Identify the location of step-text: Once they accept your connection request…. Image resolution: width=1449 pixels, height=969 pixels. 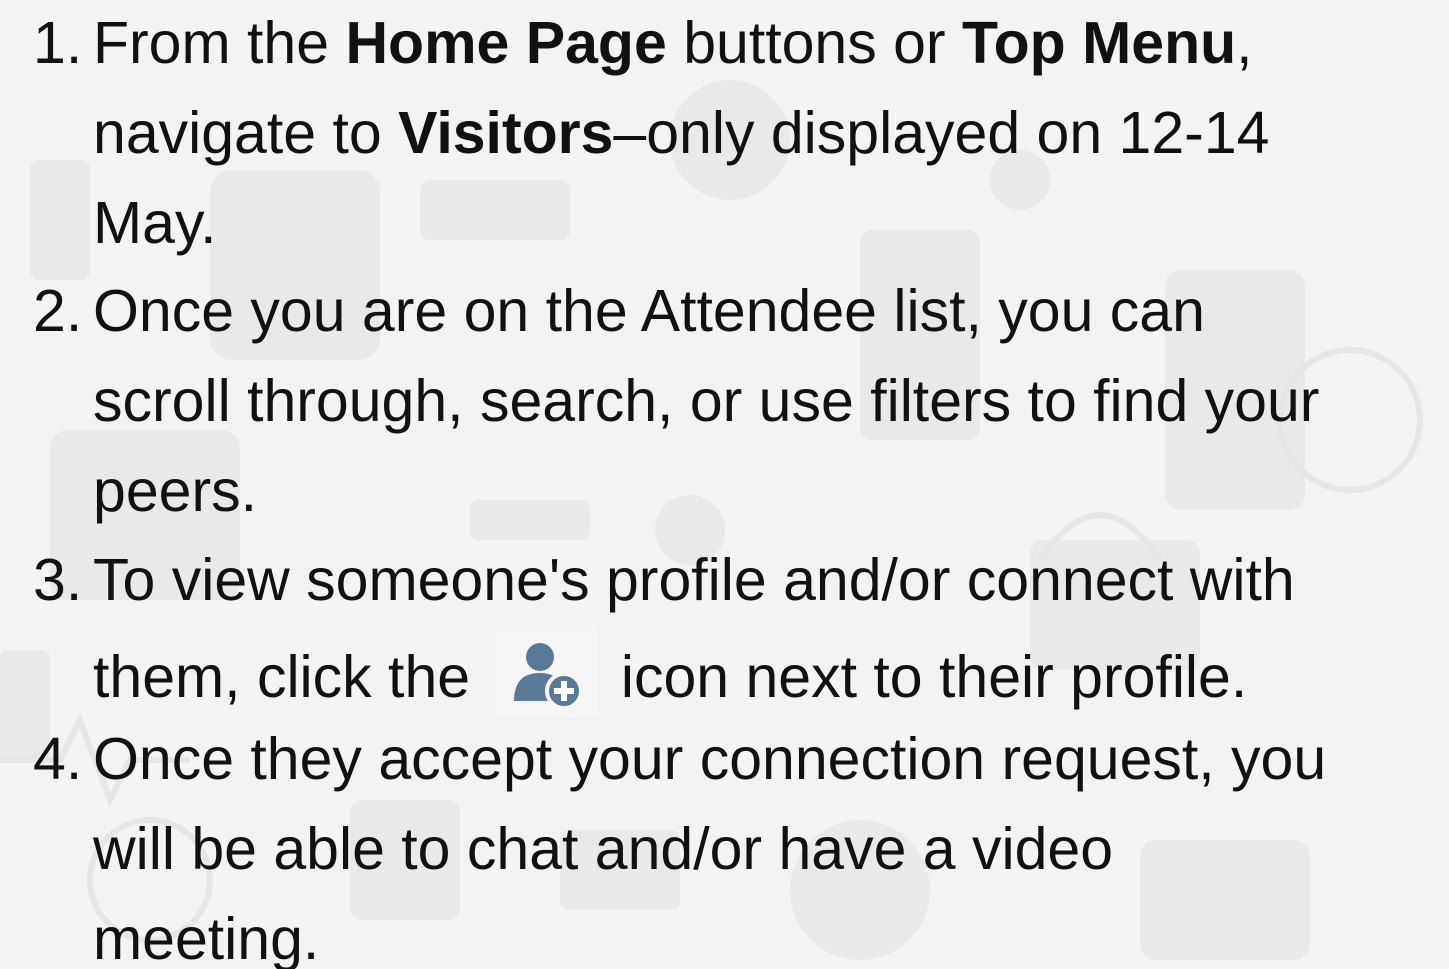
(710, 759).